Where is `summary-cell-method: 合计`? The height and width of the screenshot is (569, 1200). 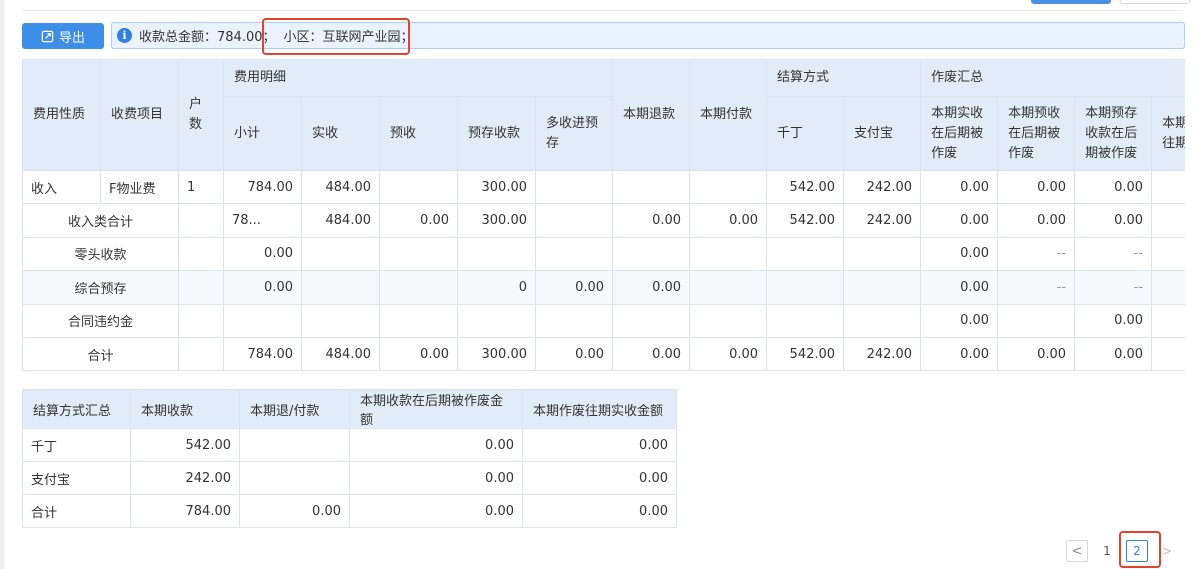 summary-cell-method: 合计 is located at coordinates (76, 511).